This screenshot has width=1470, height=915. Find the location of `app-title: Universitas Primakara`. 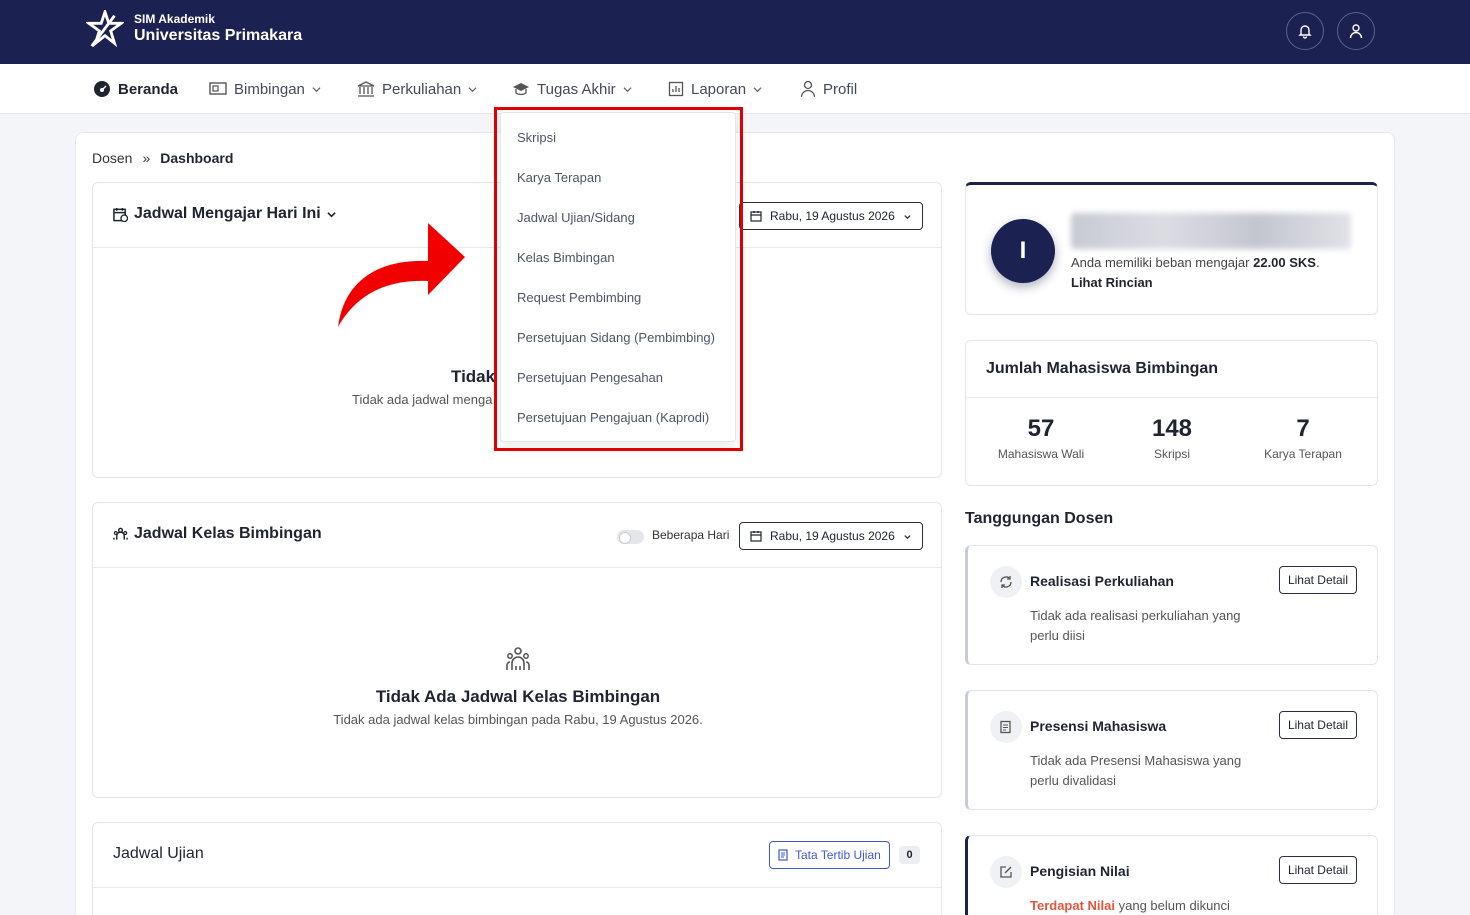

app-title: Universitas Primakara is located at coordinates (218, 35).